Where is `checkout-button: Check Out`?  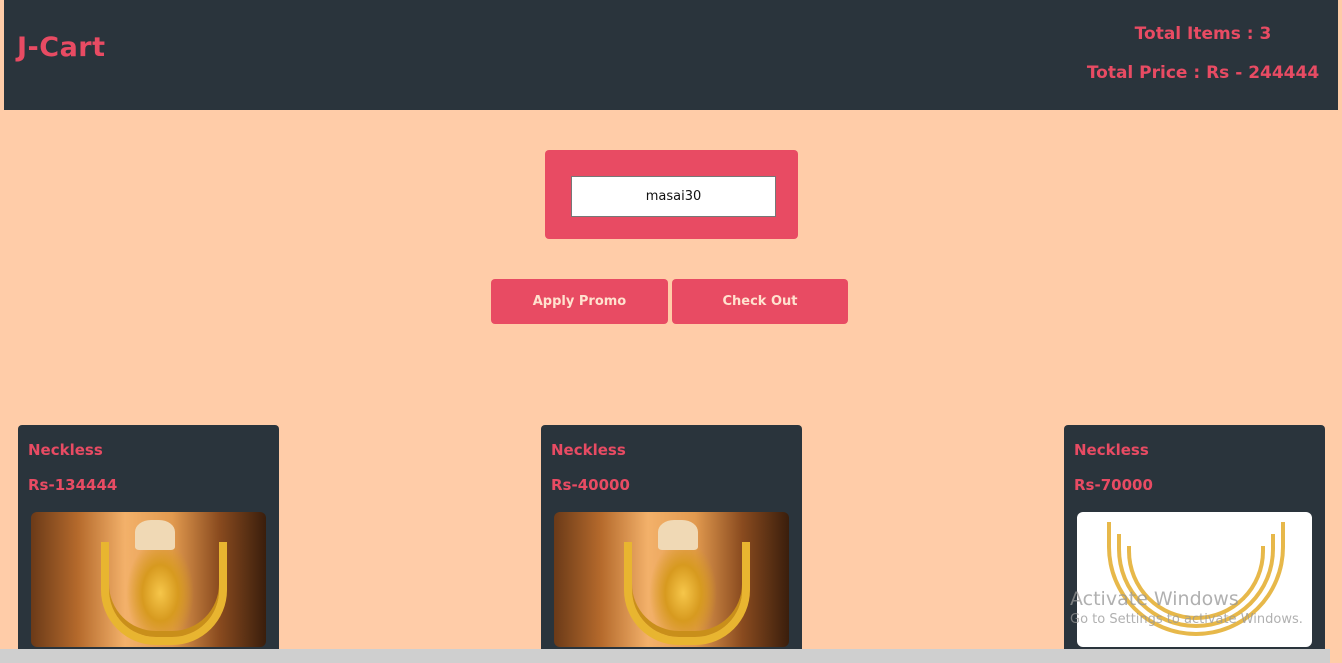 checkout-button: Check Out is located at coordinates (760, 301).